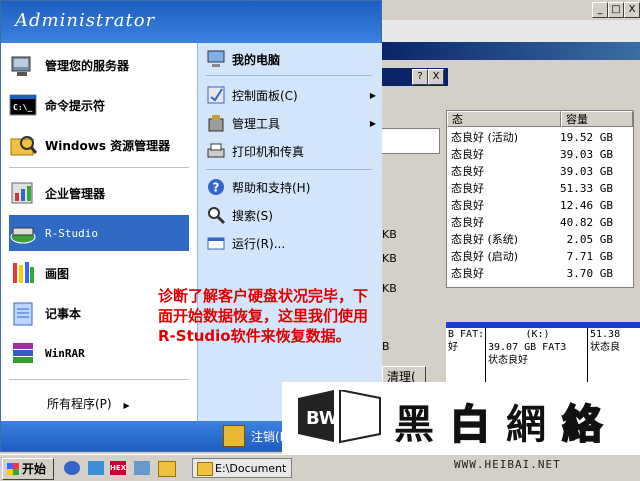 The width and height of the screenshot is (640, 481). Describe the element at coordinates (322, 418) in the screenshot. I see `svg-text: BW` at that location.